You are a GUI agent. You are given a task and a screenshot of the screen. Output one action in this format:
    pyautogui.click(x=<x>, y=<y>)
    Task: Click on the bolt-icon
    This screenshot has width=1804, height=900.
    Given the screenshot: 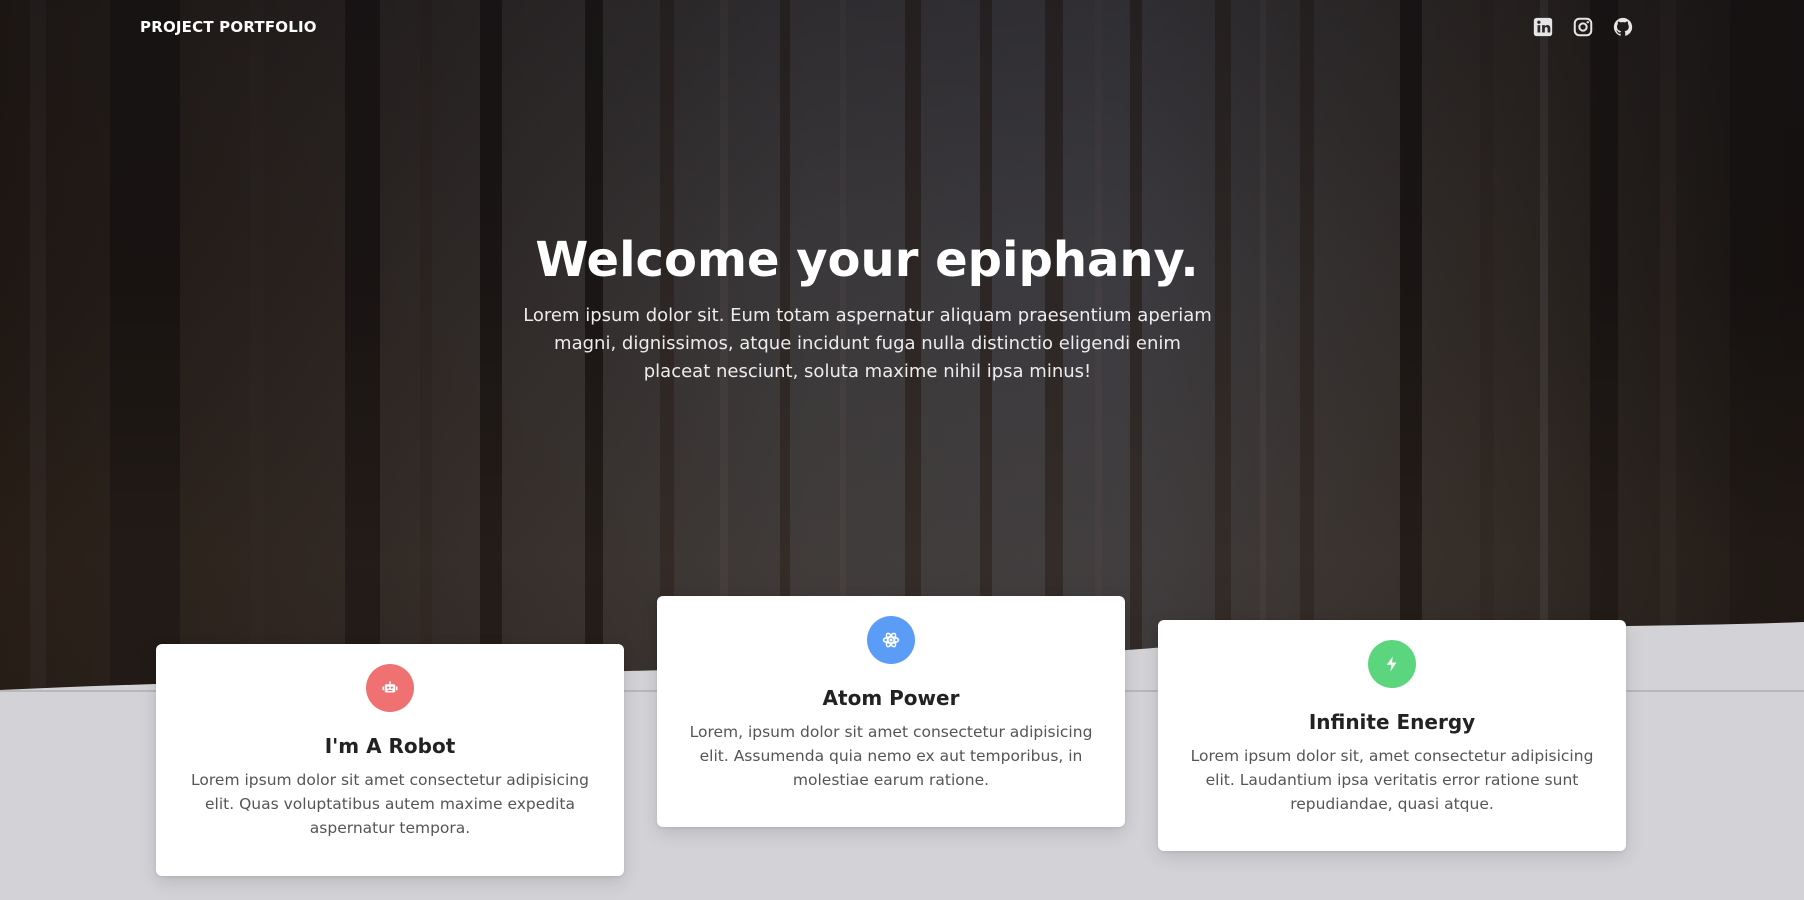 What is the action you would take?
    pyautogui.click(x=1391, y=664)
    